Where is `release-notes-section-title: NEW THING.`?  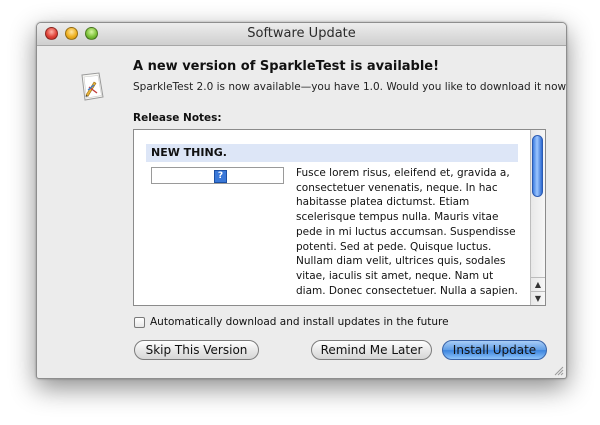
release-notes-section-title: NEW THING. is located at coordinates (332, 153).